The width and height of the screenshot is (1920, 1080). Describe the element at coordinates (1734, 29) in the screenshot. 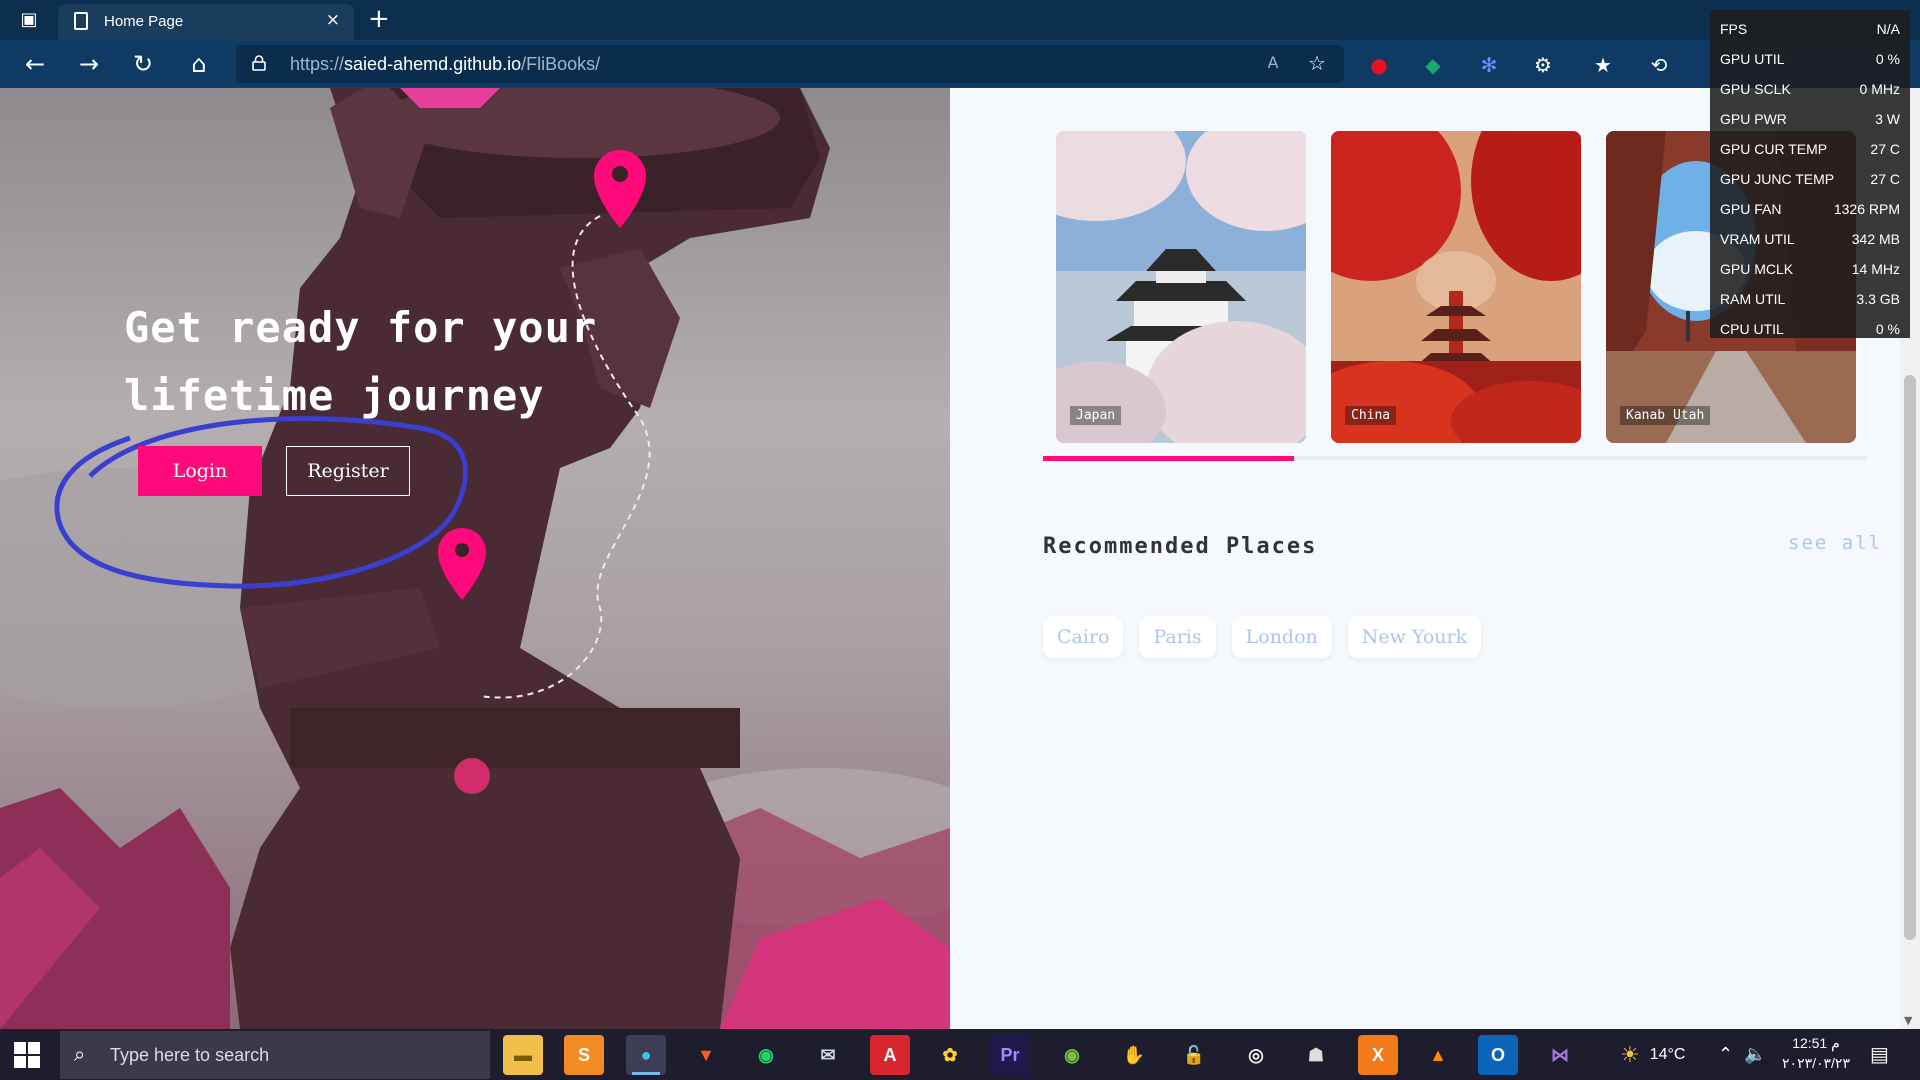

I see `gpu-label: FPS` at that location.